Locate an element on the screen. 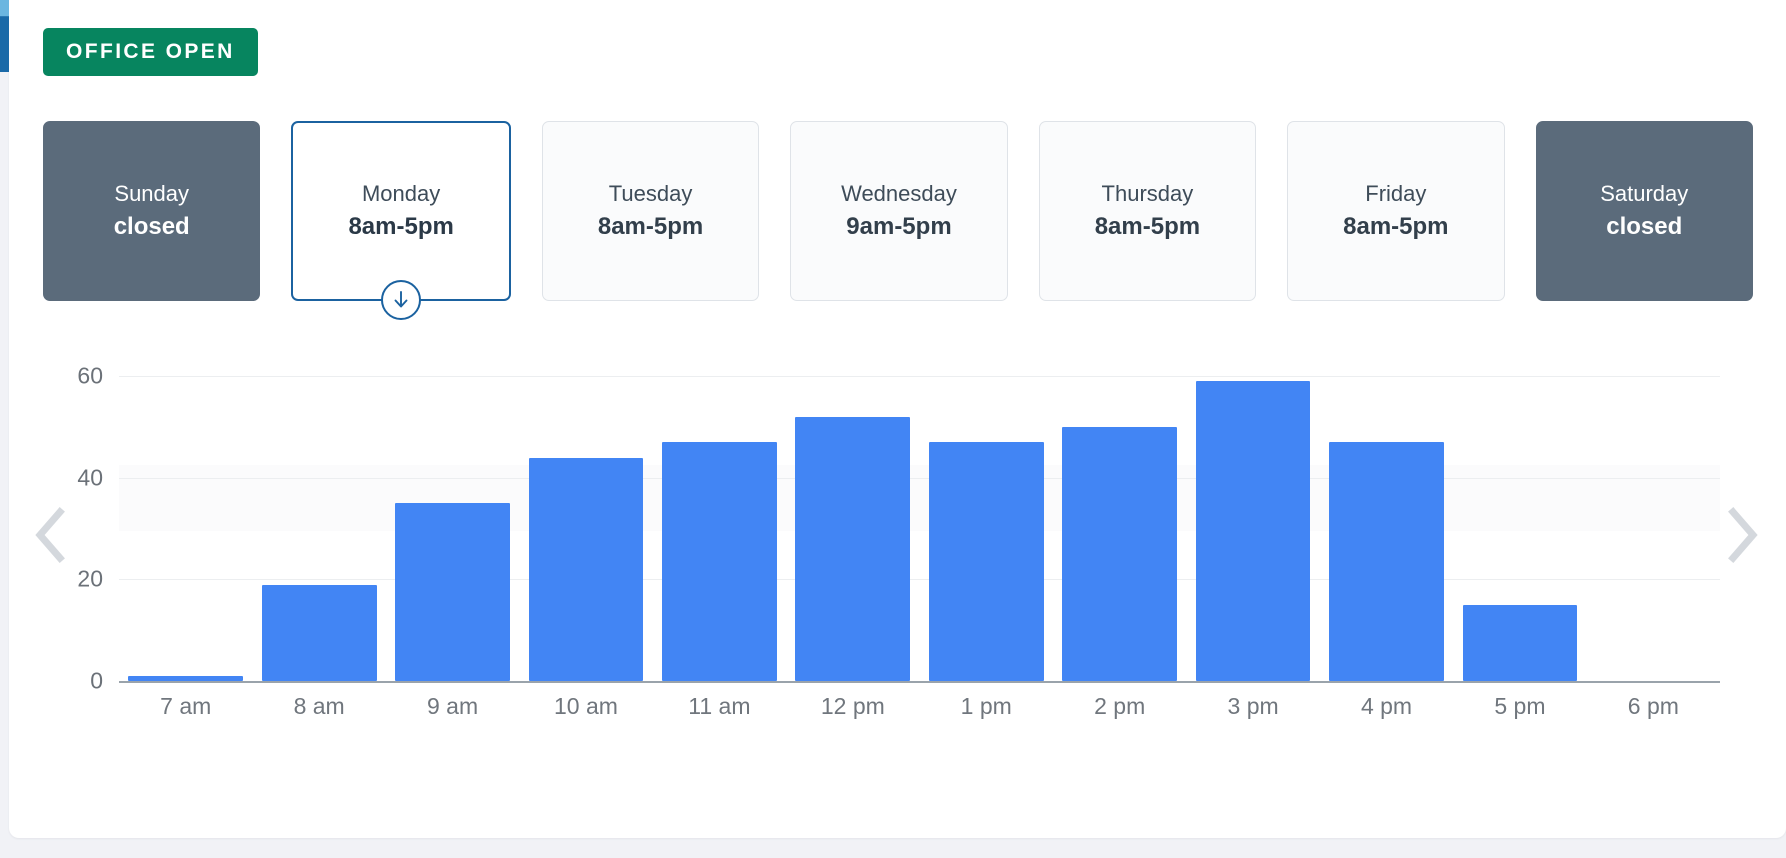 The width and height of the screenshot is (1786, 858). chevron-left-icon is located at coordinates (51, 535).